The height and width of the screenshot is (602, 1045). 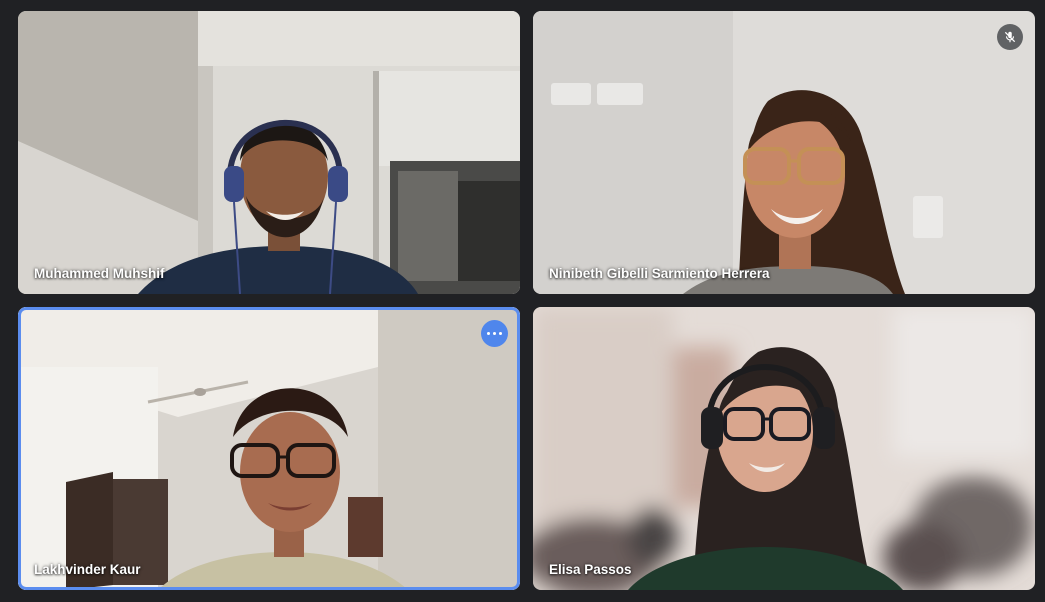 I want to click on participant-name-label: Lakhvinder Kaur, so click(x=87, y=569).